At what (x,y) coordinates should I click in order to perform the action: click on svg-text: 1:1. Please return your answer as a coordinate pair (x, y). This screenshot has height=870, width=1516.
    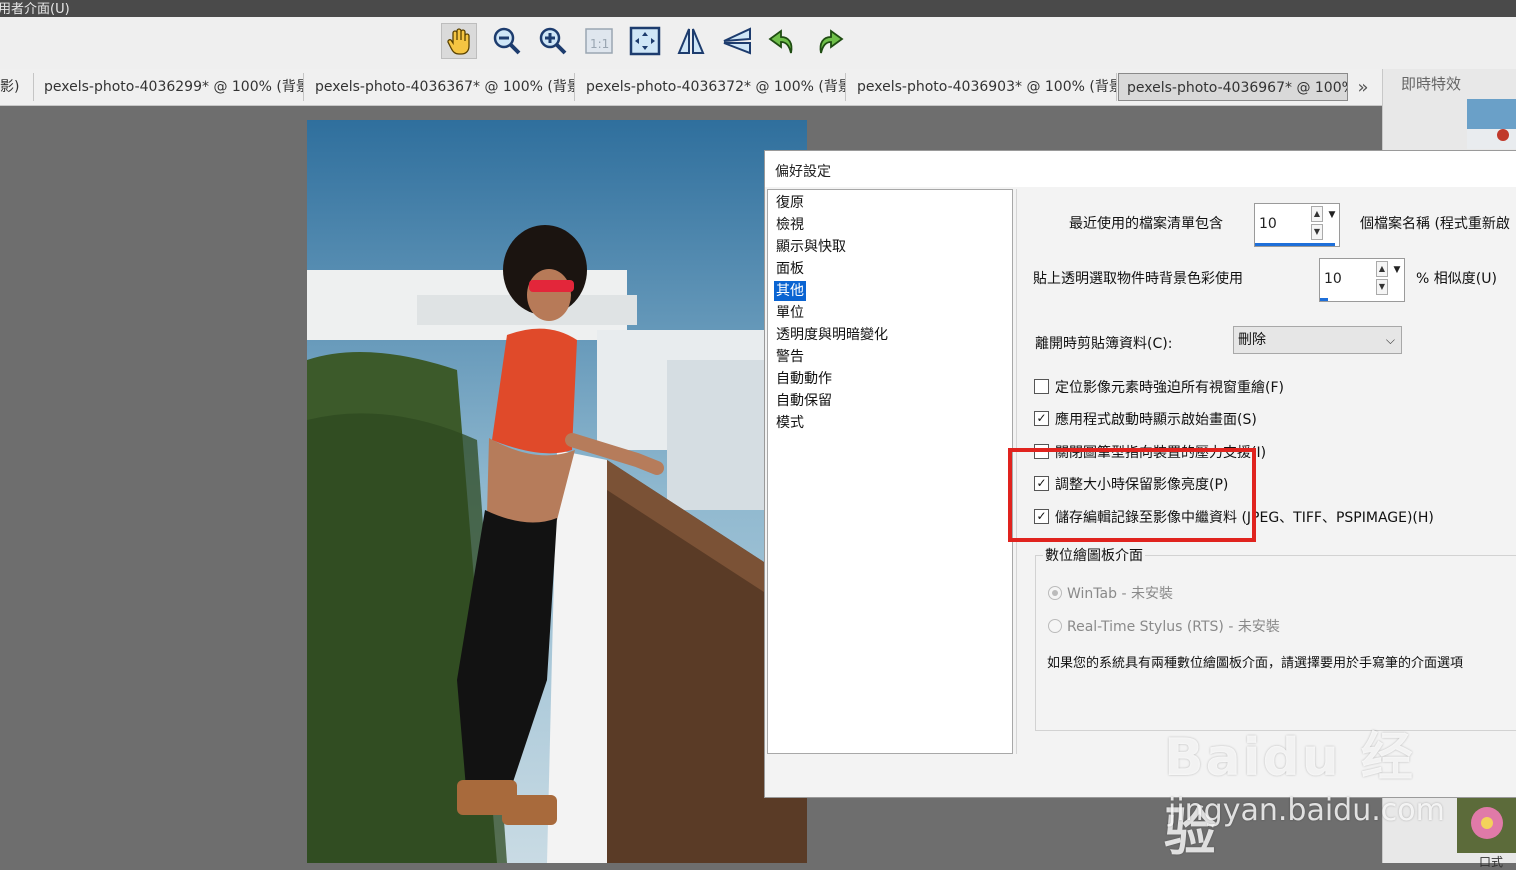
    Looking at the image, I should click on (599, 44).